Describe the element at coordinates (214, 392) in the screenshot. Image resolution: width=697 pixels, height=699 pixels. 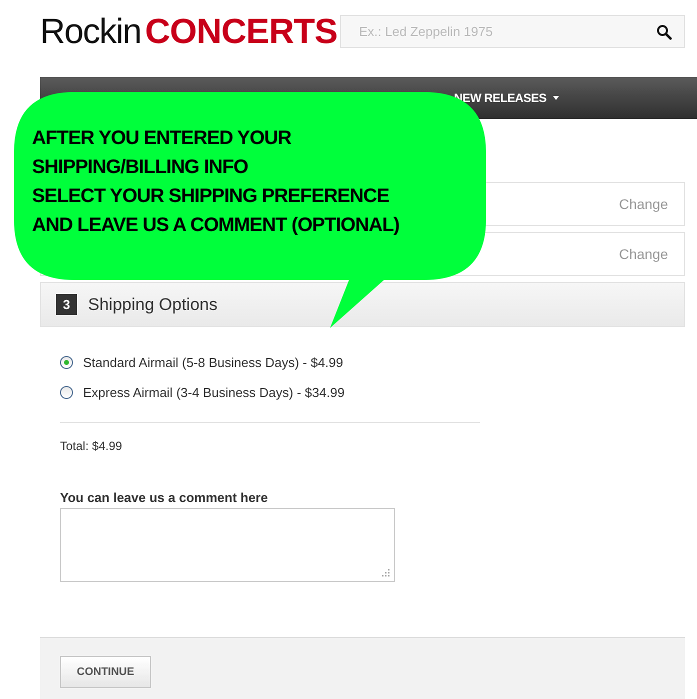
I see `option-label: Express Airmail (3-4 Business Days) - $34.99` at that location.